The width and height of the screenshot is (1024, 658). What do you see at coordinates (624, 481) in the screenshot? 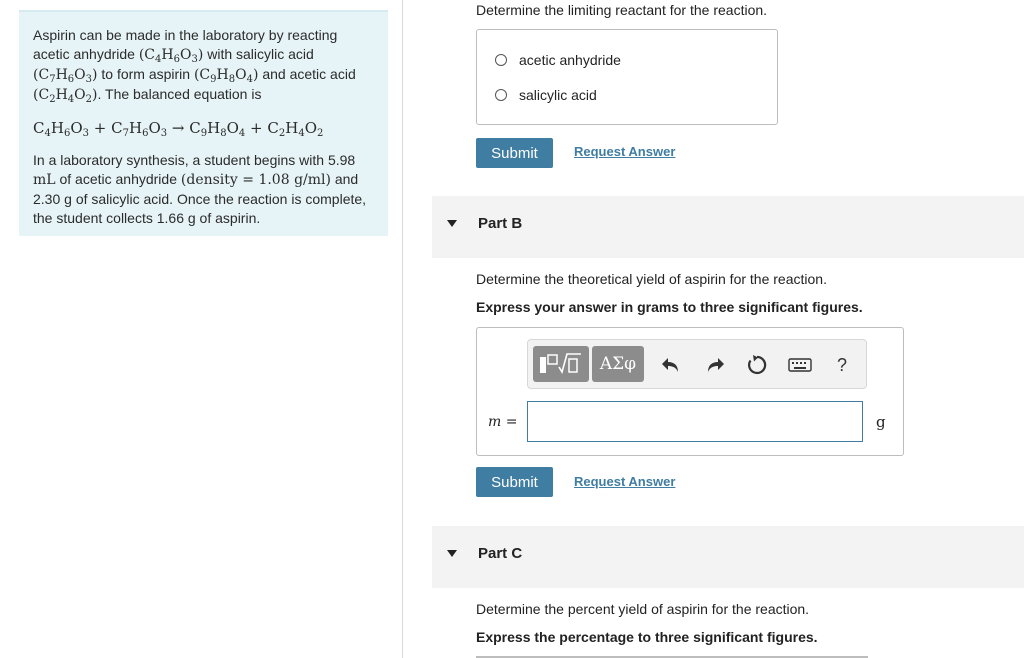
I see `part-b-request-answer-link: Request Answer` at bounding box center [624, 481].